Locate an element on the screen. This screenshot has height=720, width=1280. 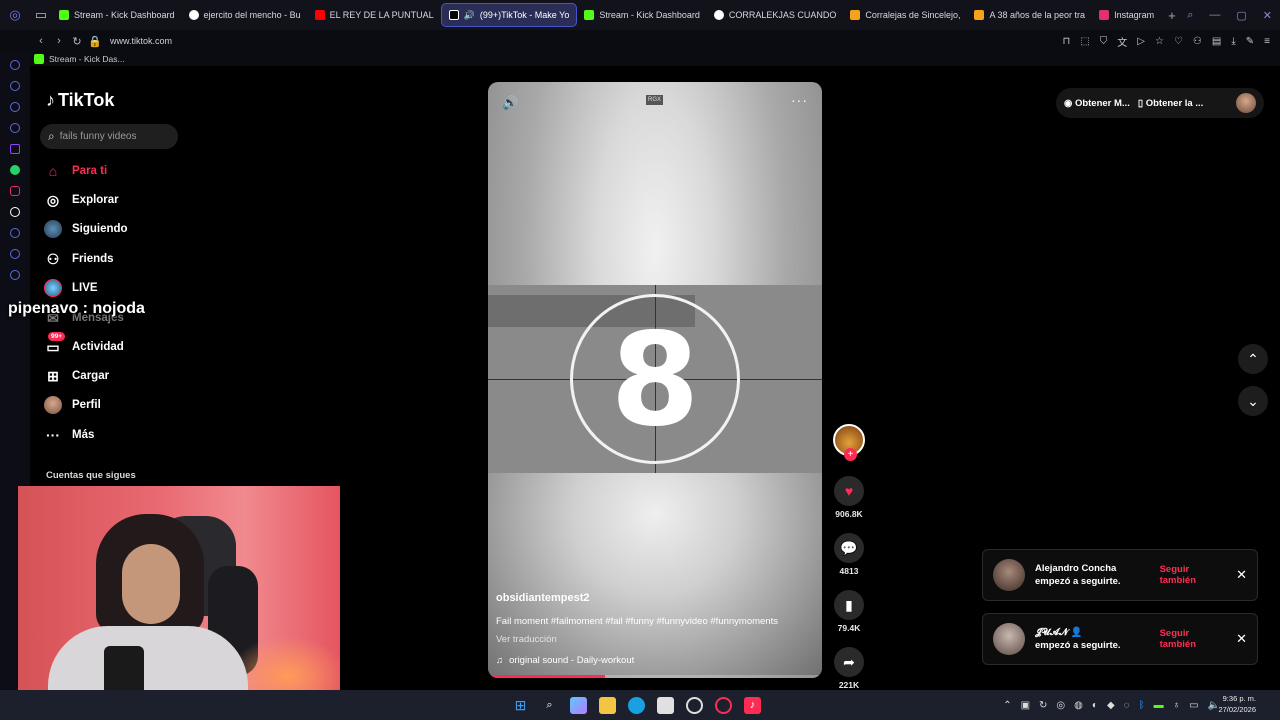
tab-youtube: EL REY DE LA PUNTUAL is located at coordinates (374, 15).